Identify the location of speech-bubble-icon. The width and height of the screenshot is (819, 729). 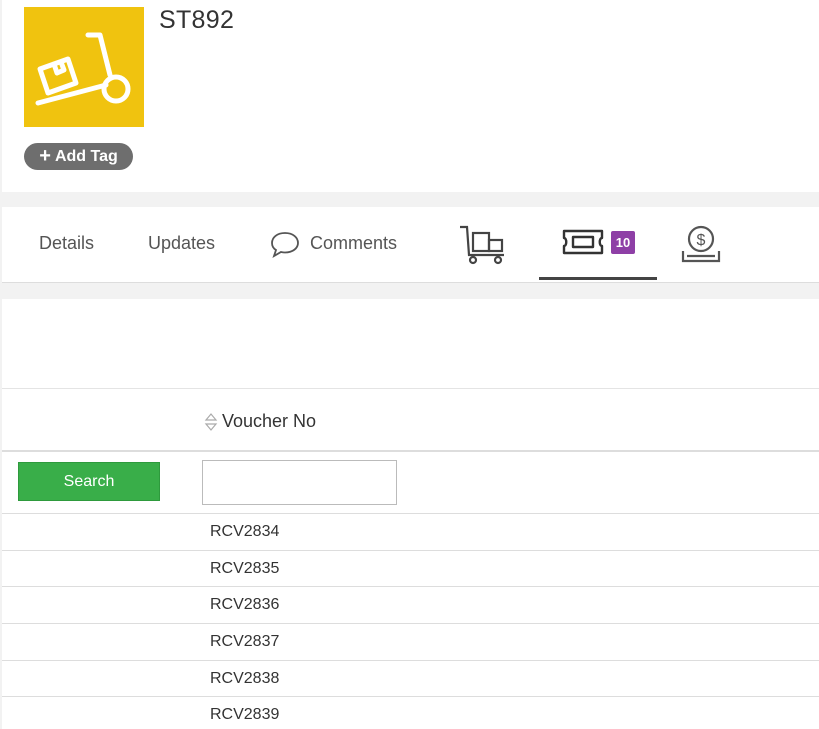
(285, 244).